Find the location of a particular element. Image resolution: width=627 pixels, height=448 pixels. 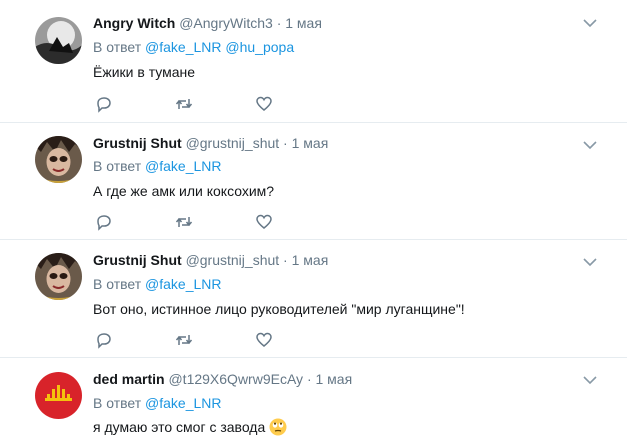

user-handle: @AngryWitch3 is located at coordinates (226, 23).